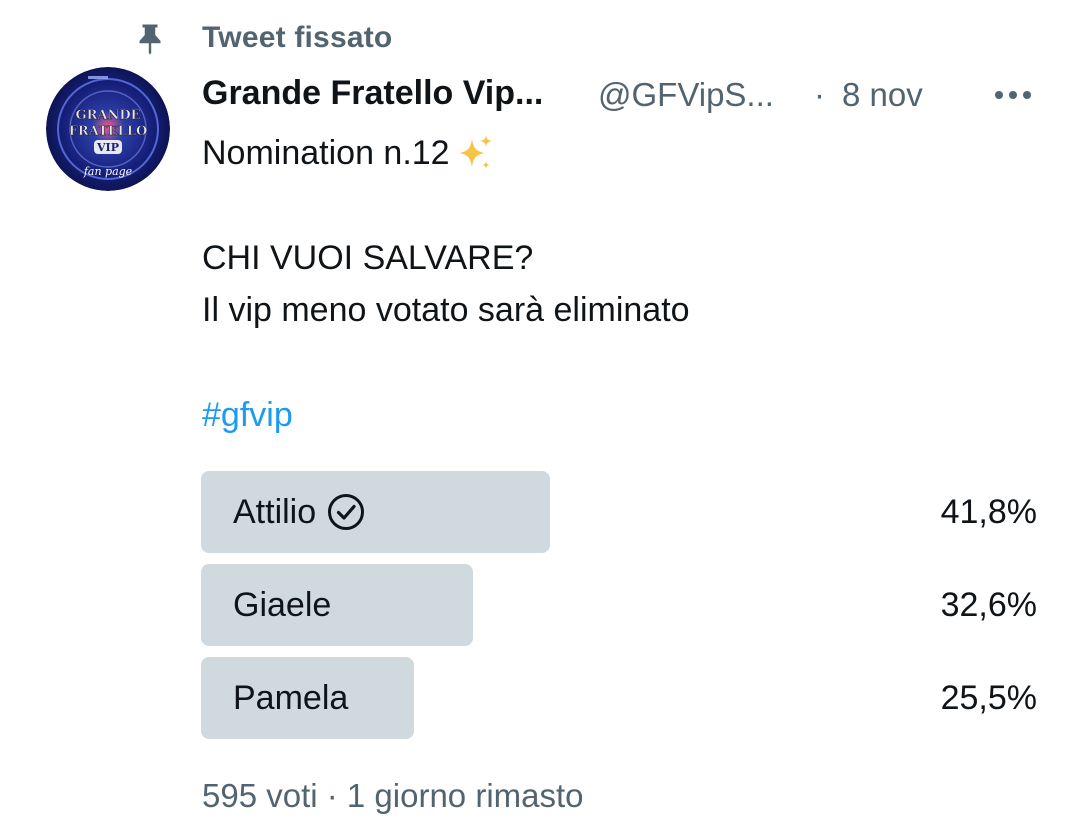 The height and width of the screenshot is (831, 1080). Describe the element at coordinates (275, 512) in the screenshot. I see `poll-option-label: Attilio` at that location.